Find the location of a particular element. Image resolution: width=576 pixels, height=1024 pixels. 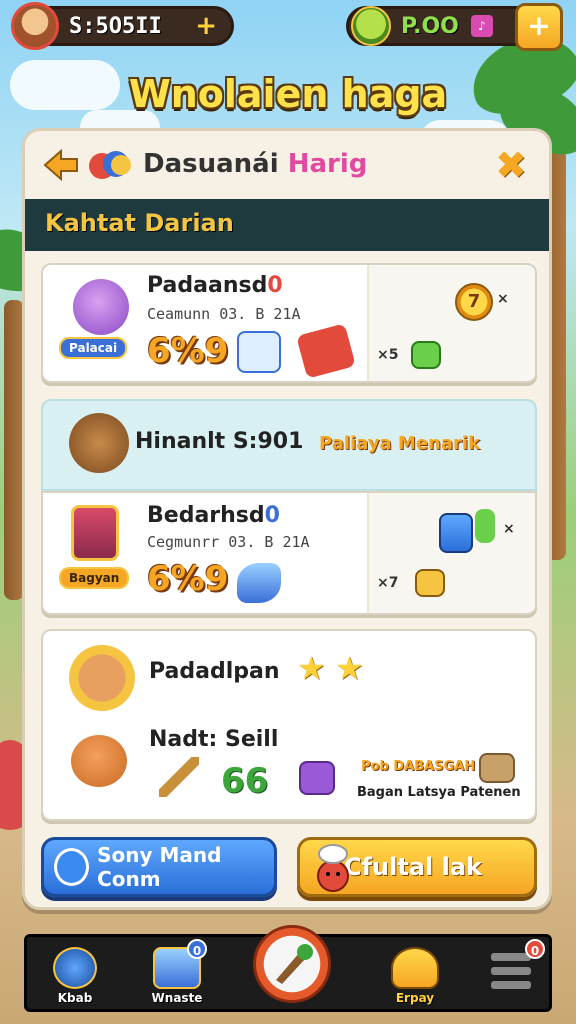

potion-icon is located at coordinates (485, 526).